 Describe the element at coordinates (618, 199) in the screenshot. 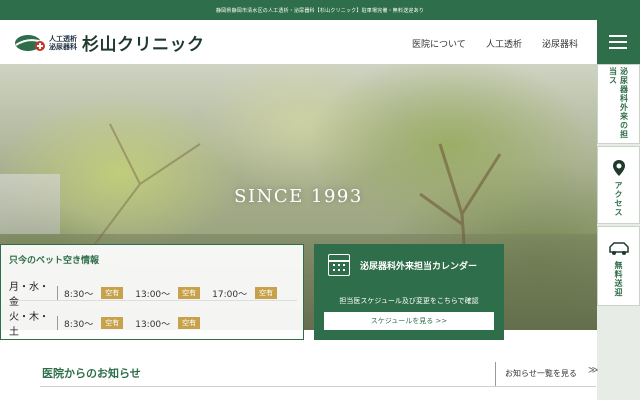

I see `side-access-label: アクセス` at that location.